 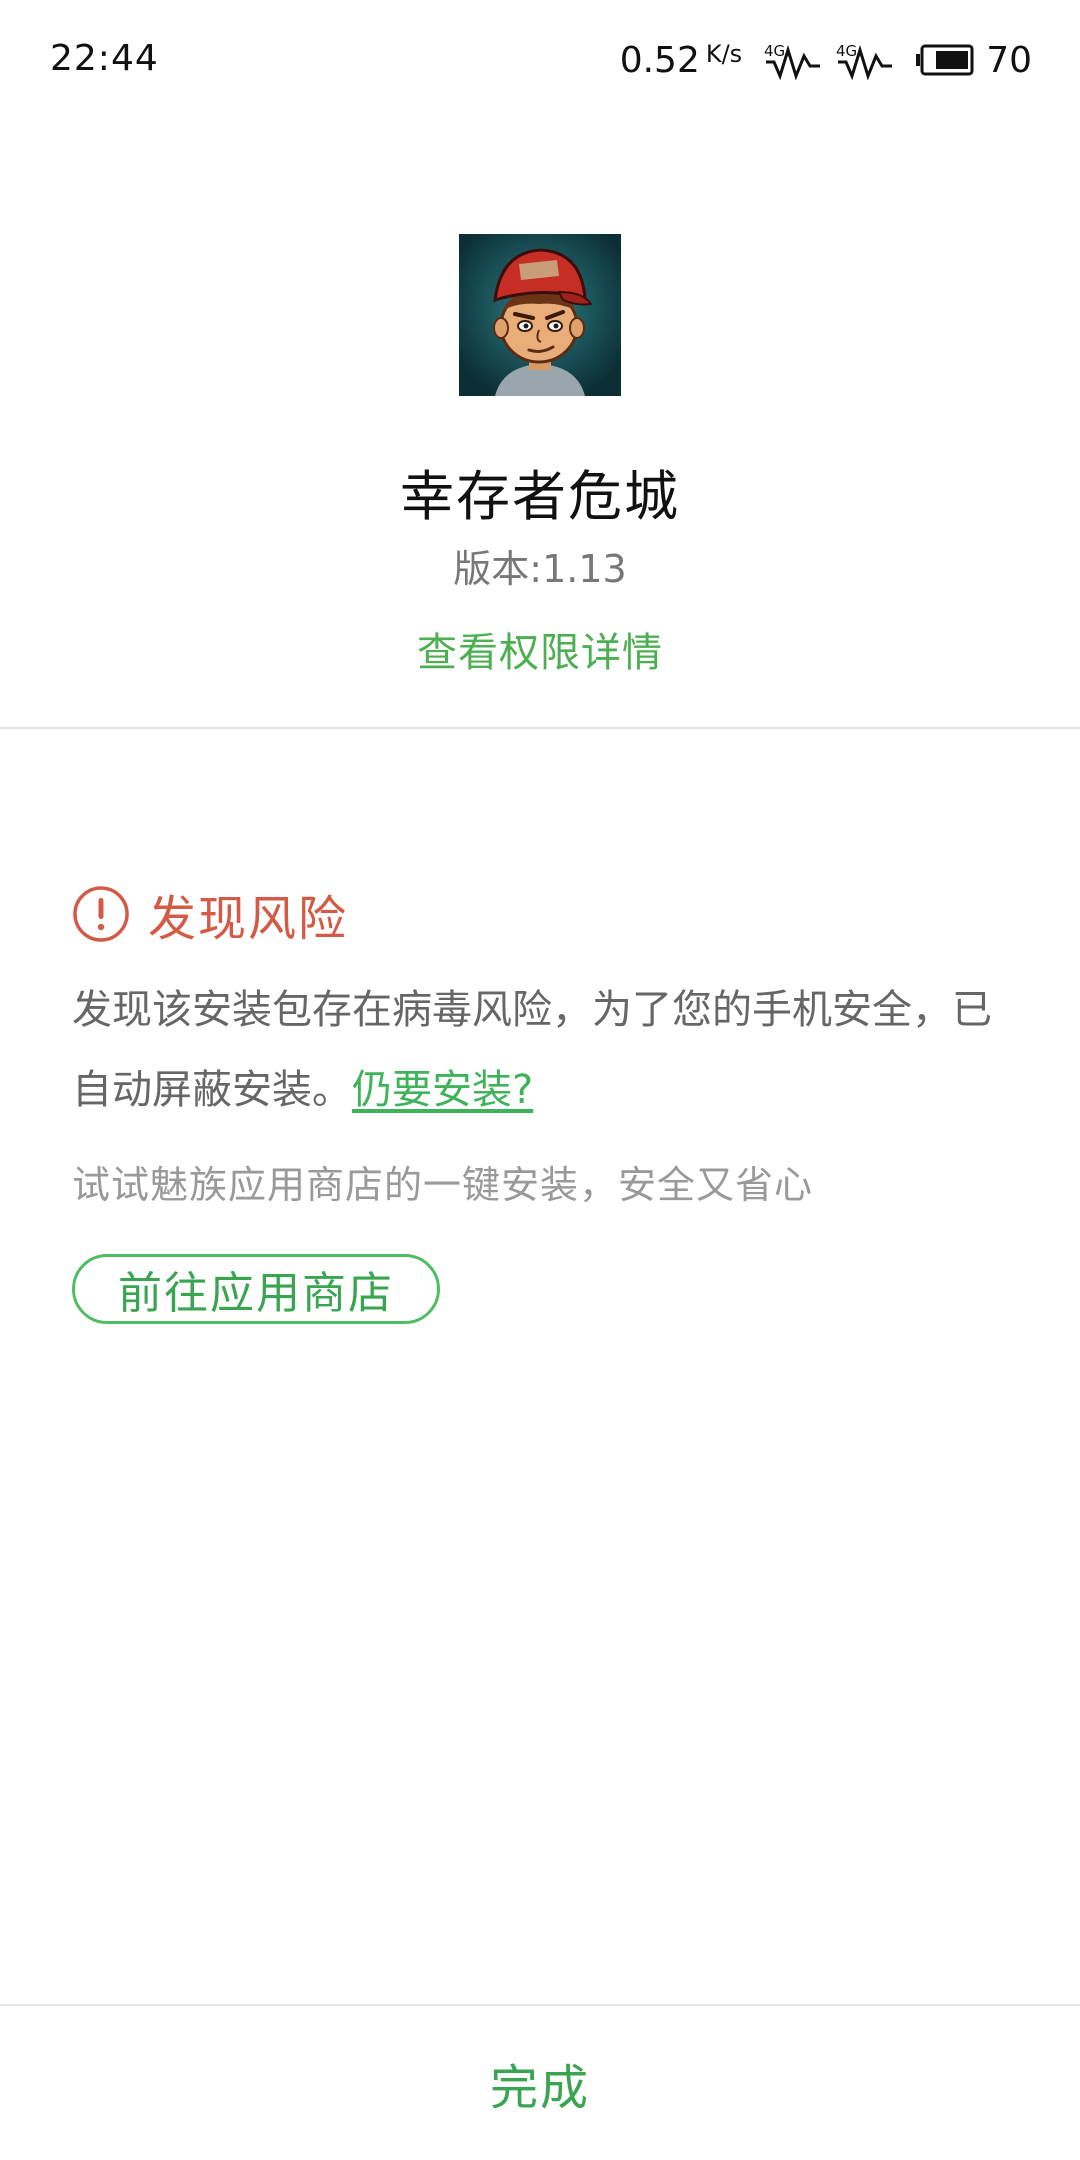 I want to click on risk-title: 发现风险, so click(x=248, y=919).